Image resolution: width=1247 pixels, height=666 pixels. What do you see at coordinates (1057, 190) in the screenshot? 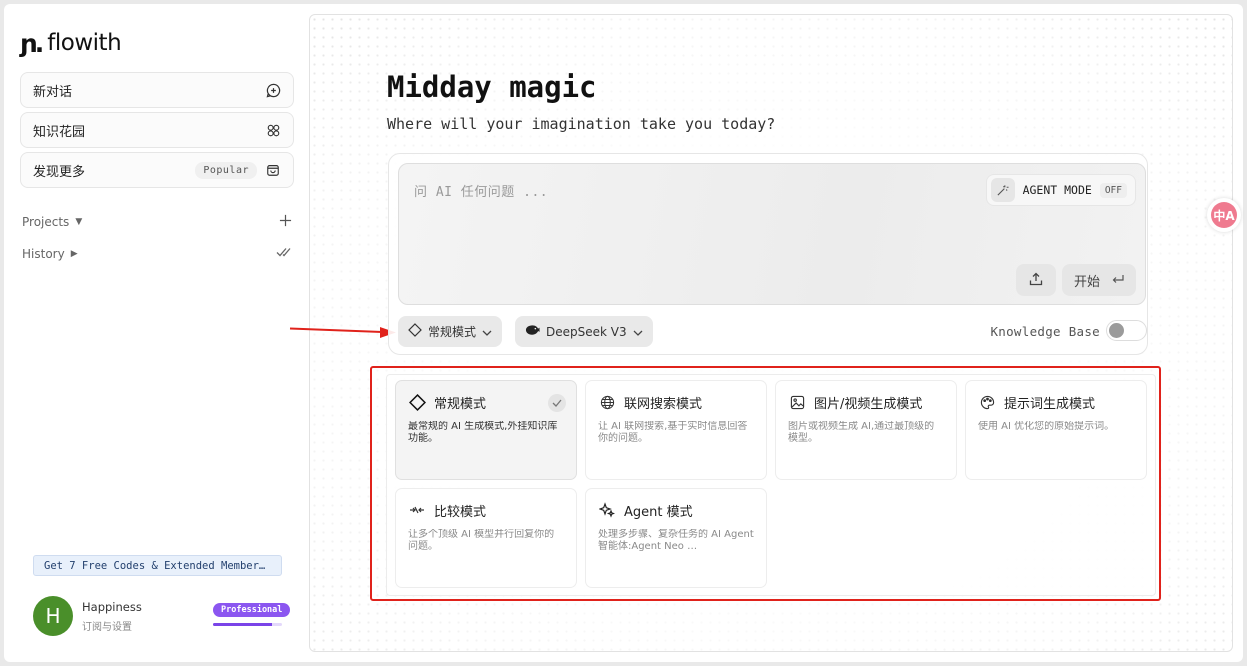
I see `agent-mode-label: AGENT MODE` at bounding box center [1057, 190].